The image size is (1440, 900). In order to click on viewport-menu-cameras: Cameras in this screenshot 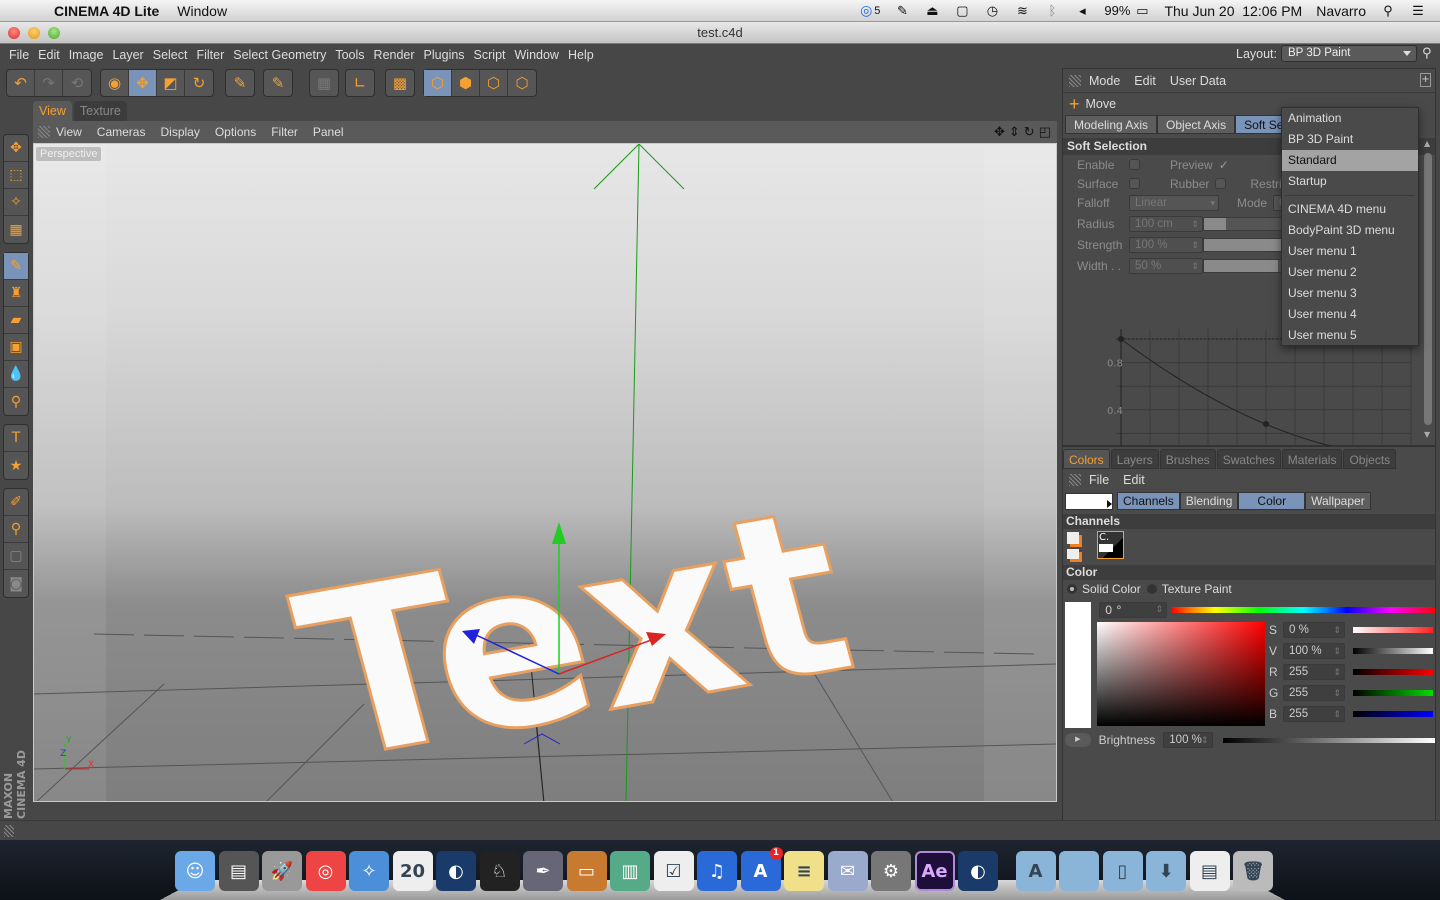, I will do `click(121, 132)`.